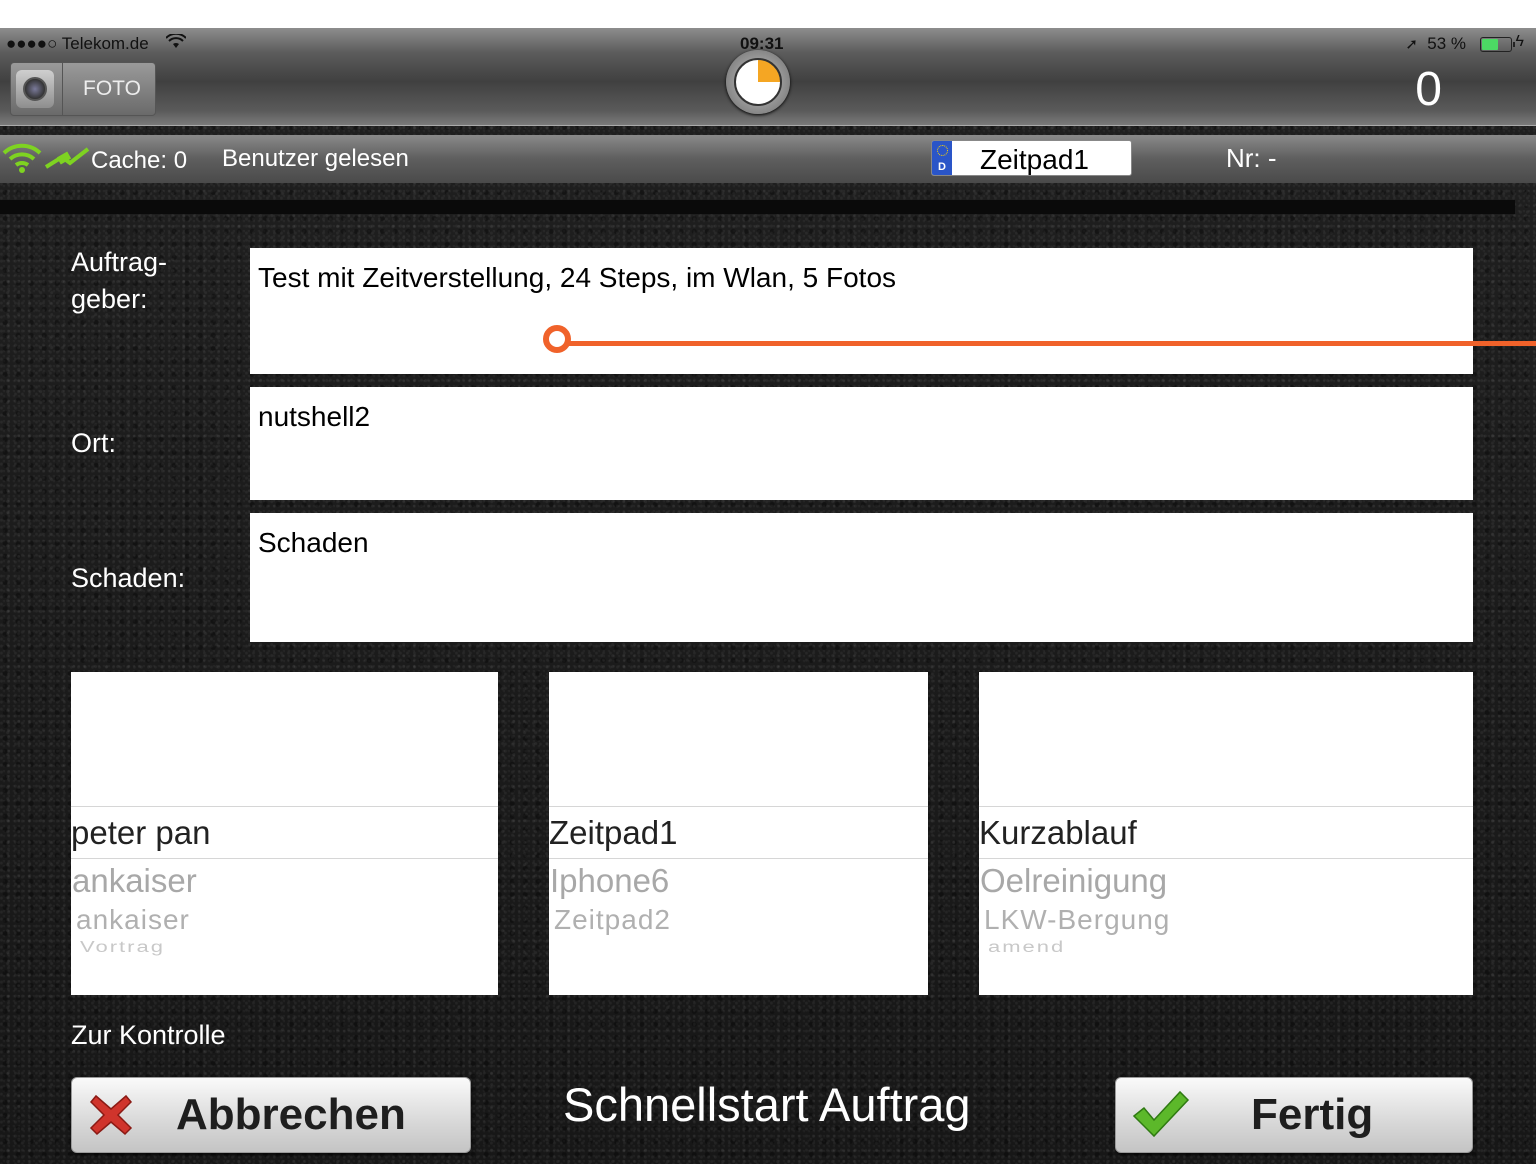 This screenshot has height=1164, width=1536. Describe the element at coordinates (291, 1114) in the screenshot. I see `cancel-label: Abbrechen` at that location.